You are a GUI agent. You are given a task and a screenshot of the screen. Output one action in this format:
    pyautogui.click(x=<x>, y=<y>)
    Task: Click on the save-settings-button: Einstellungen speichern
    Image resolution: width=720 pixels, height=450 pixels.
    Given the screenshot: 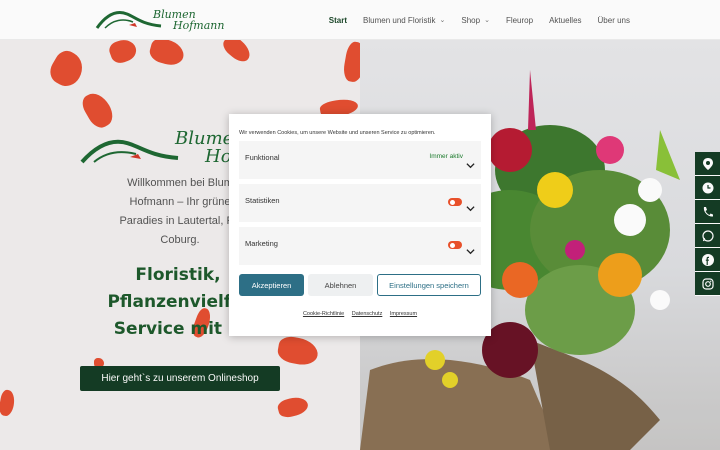 What is the action you would take?
    pyautogui.click(x=429, y=285)
    